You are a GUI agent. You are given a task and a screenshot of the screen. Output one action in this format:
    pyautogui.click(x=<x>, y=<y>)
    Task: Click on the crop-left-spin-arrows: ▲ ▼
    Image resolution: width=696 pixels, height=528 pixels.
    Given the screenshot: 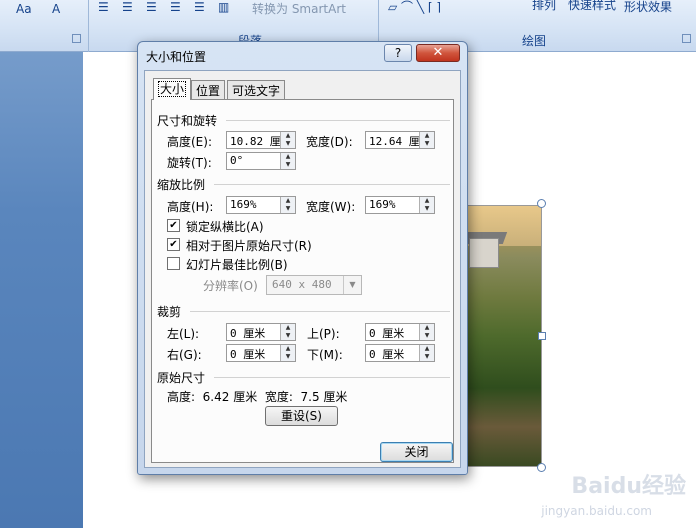 What is the action you would take?
    pyautogui.click(x=287, y=332)
    